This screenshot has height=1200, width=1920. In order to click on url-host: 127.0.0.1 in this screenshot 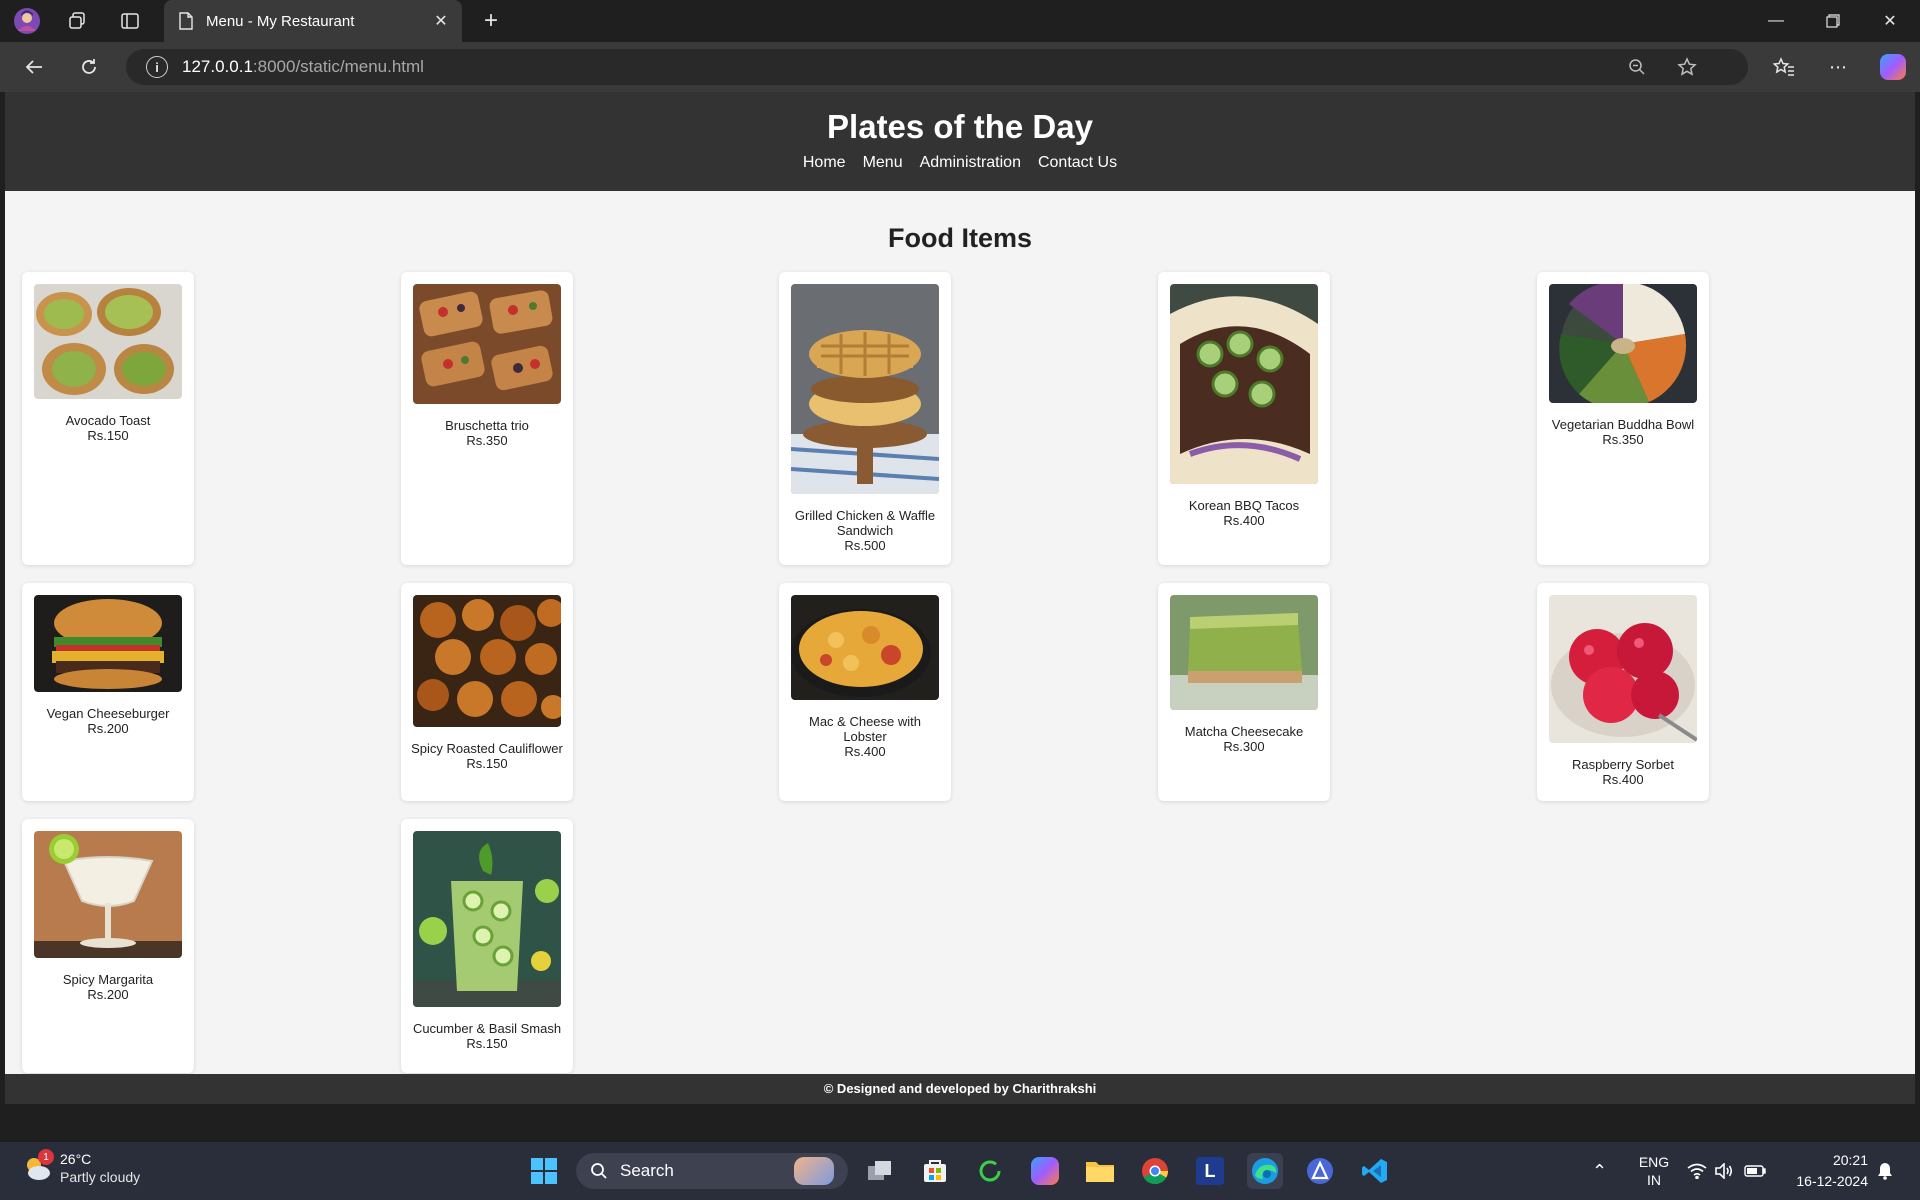, I will do `click(217, 66)`.